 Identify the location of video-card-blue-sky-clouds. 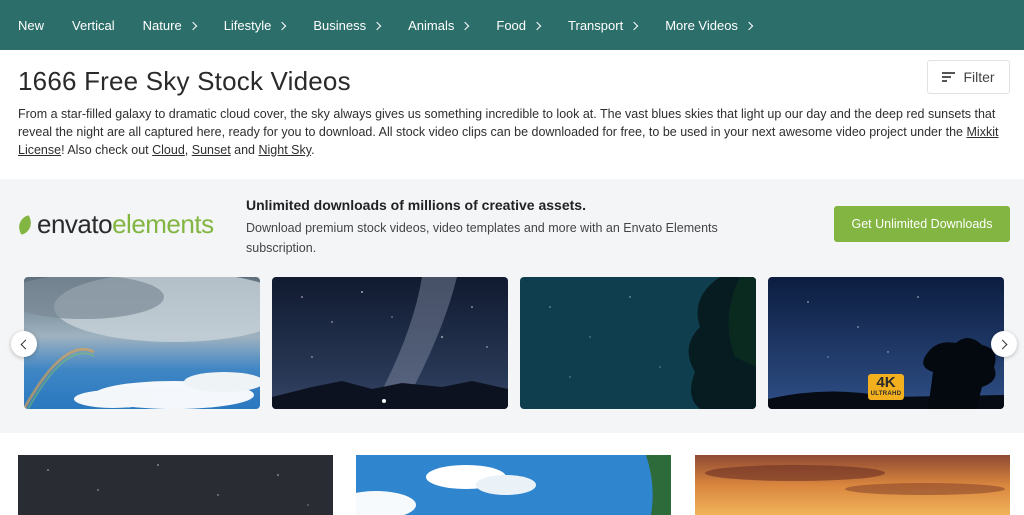
(513, 485).